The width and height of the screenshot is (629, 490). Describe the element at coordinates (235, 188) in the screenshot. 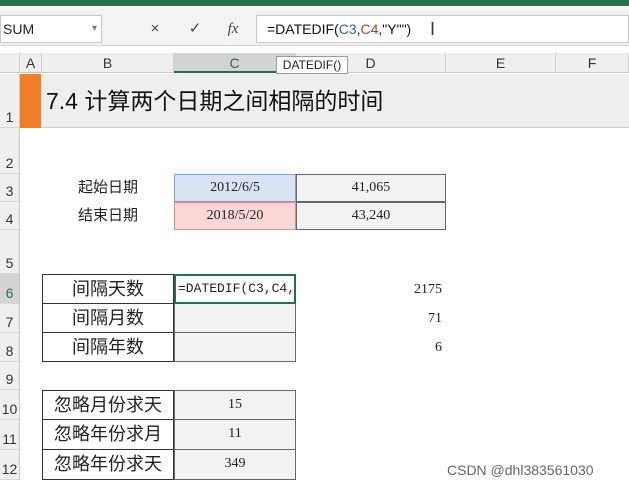

I see `cell-c3-start-date: 2012/6/5` at that location.